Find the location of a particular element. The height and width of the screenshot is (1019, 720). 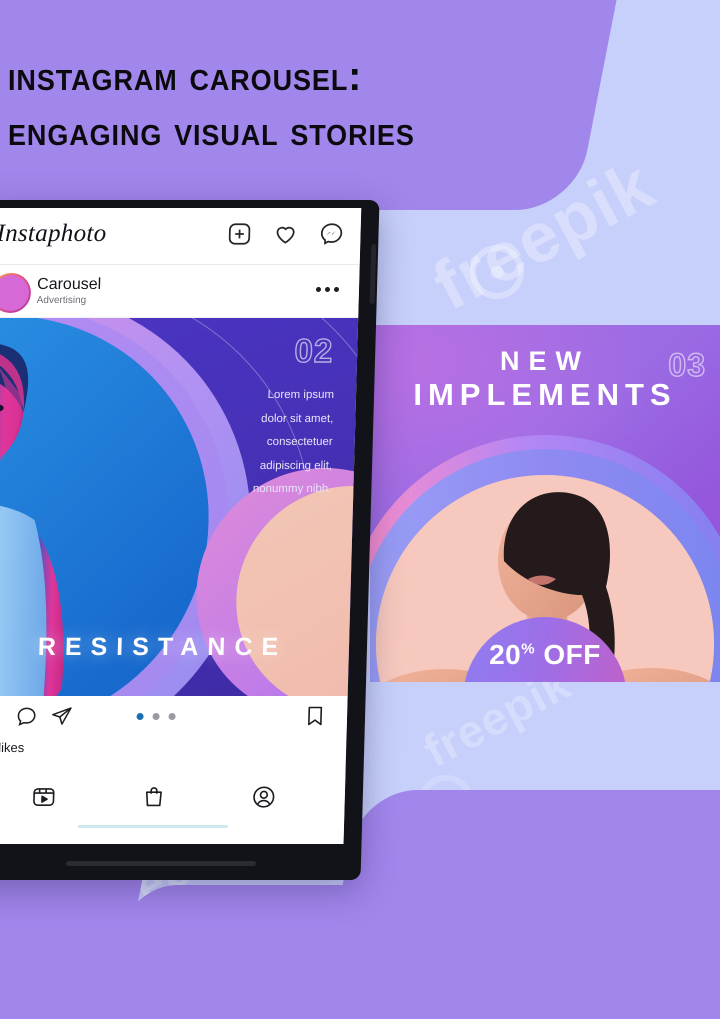

app-header-icons is located at coordinates (285, 234).